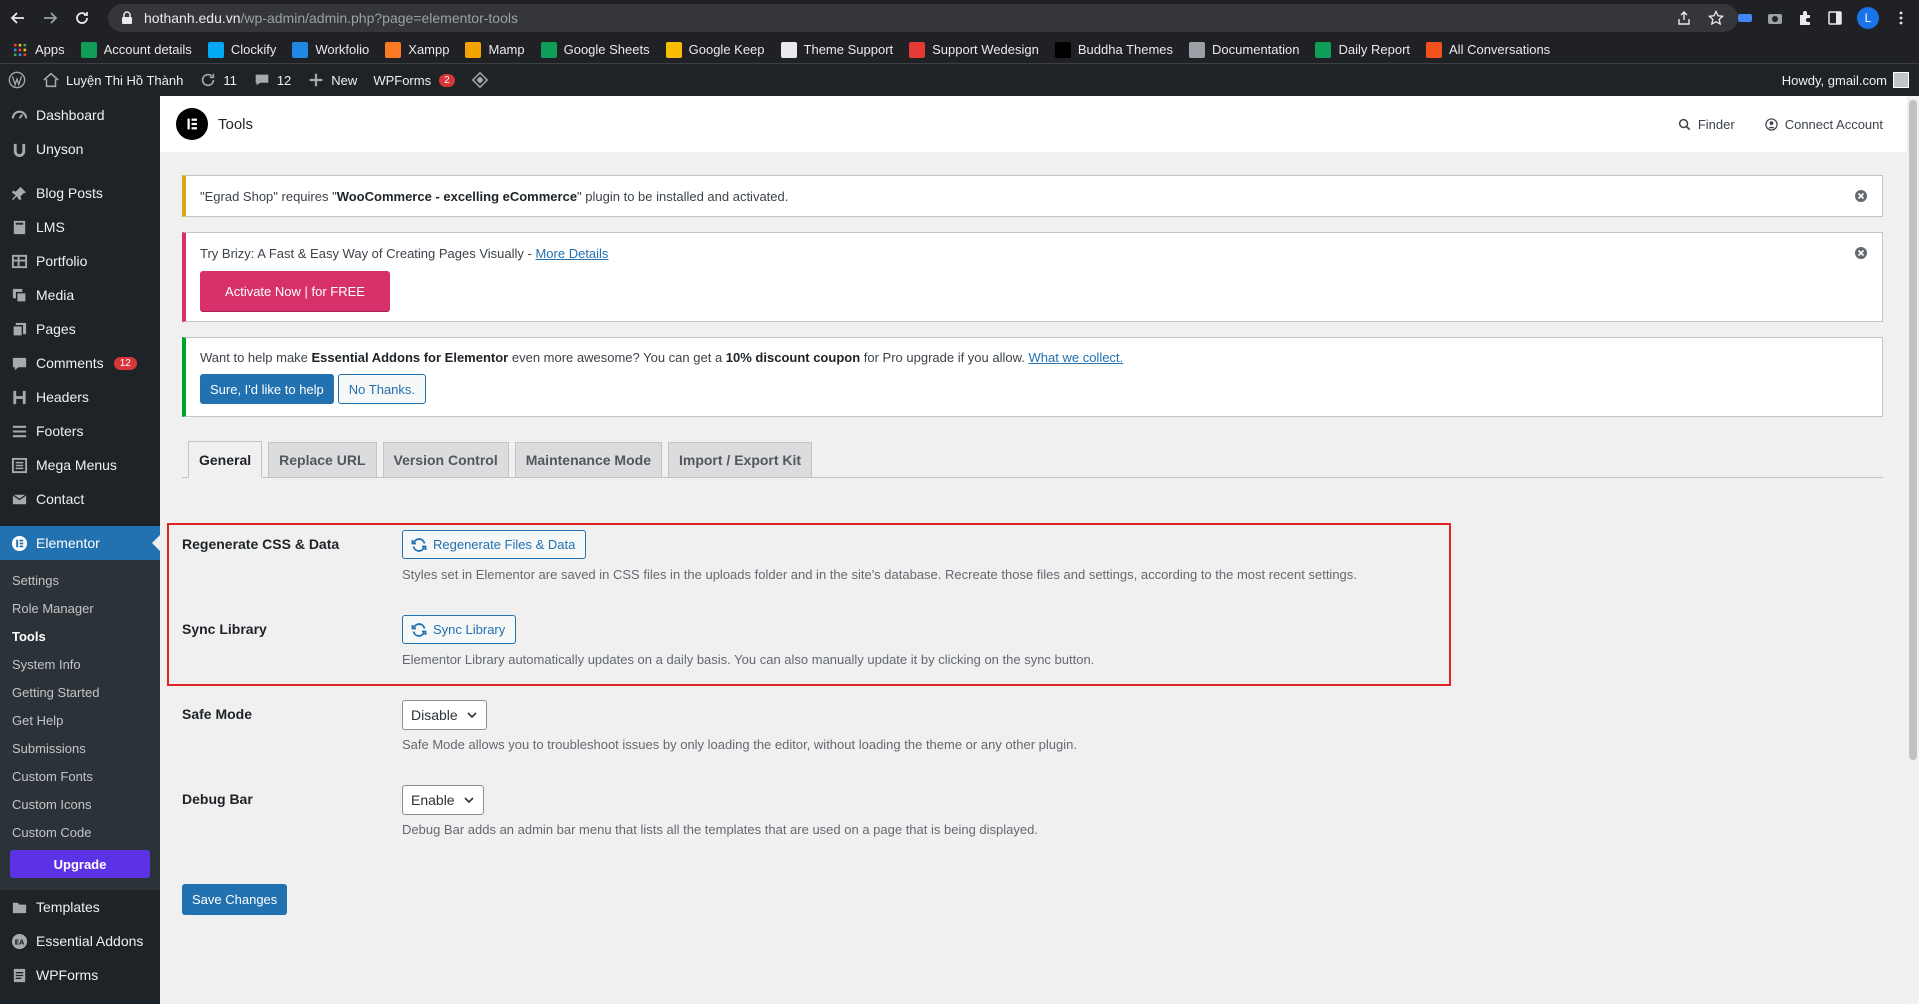  What do you see at coordinates (382, 389) in the screenshot?
I see `no-thanks-button: No Thanks.` at bounding box center [382, 389].